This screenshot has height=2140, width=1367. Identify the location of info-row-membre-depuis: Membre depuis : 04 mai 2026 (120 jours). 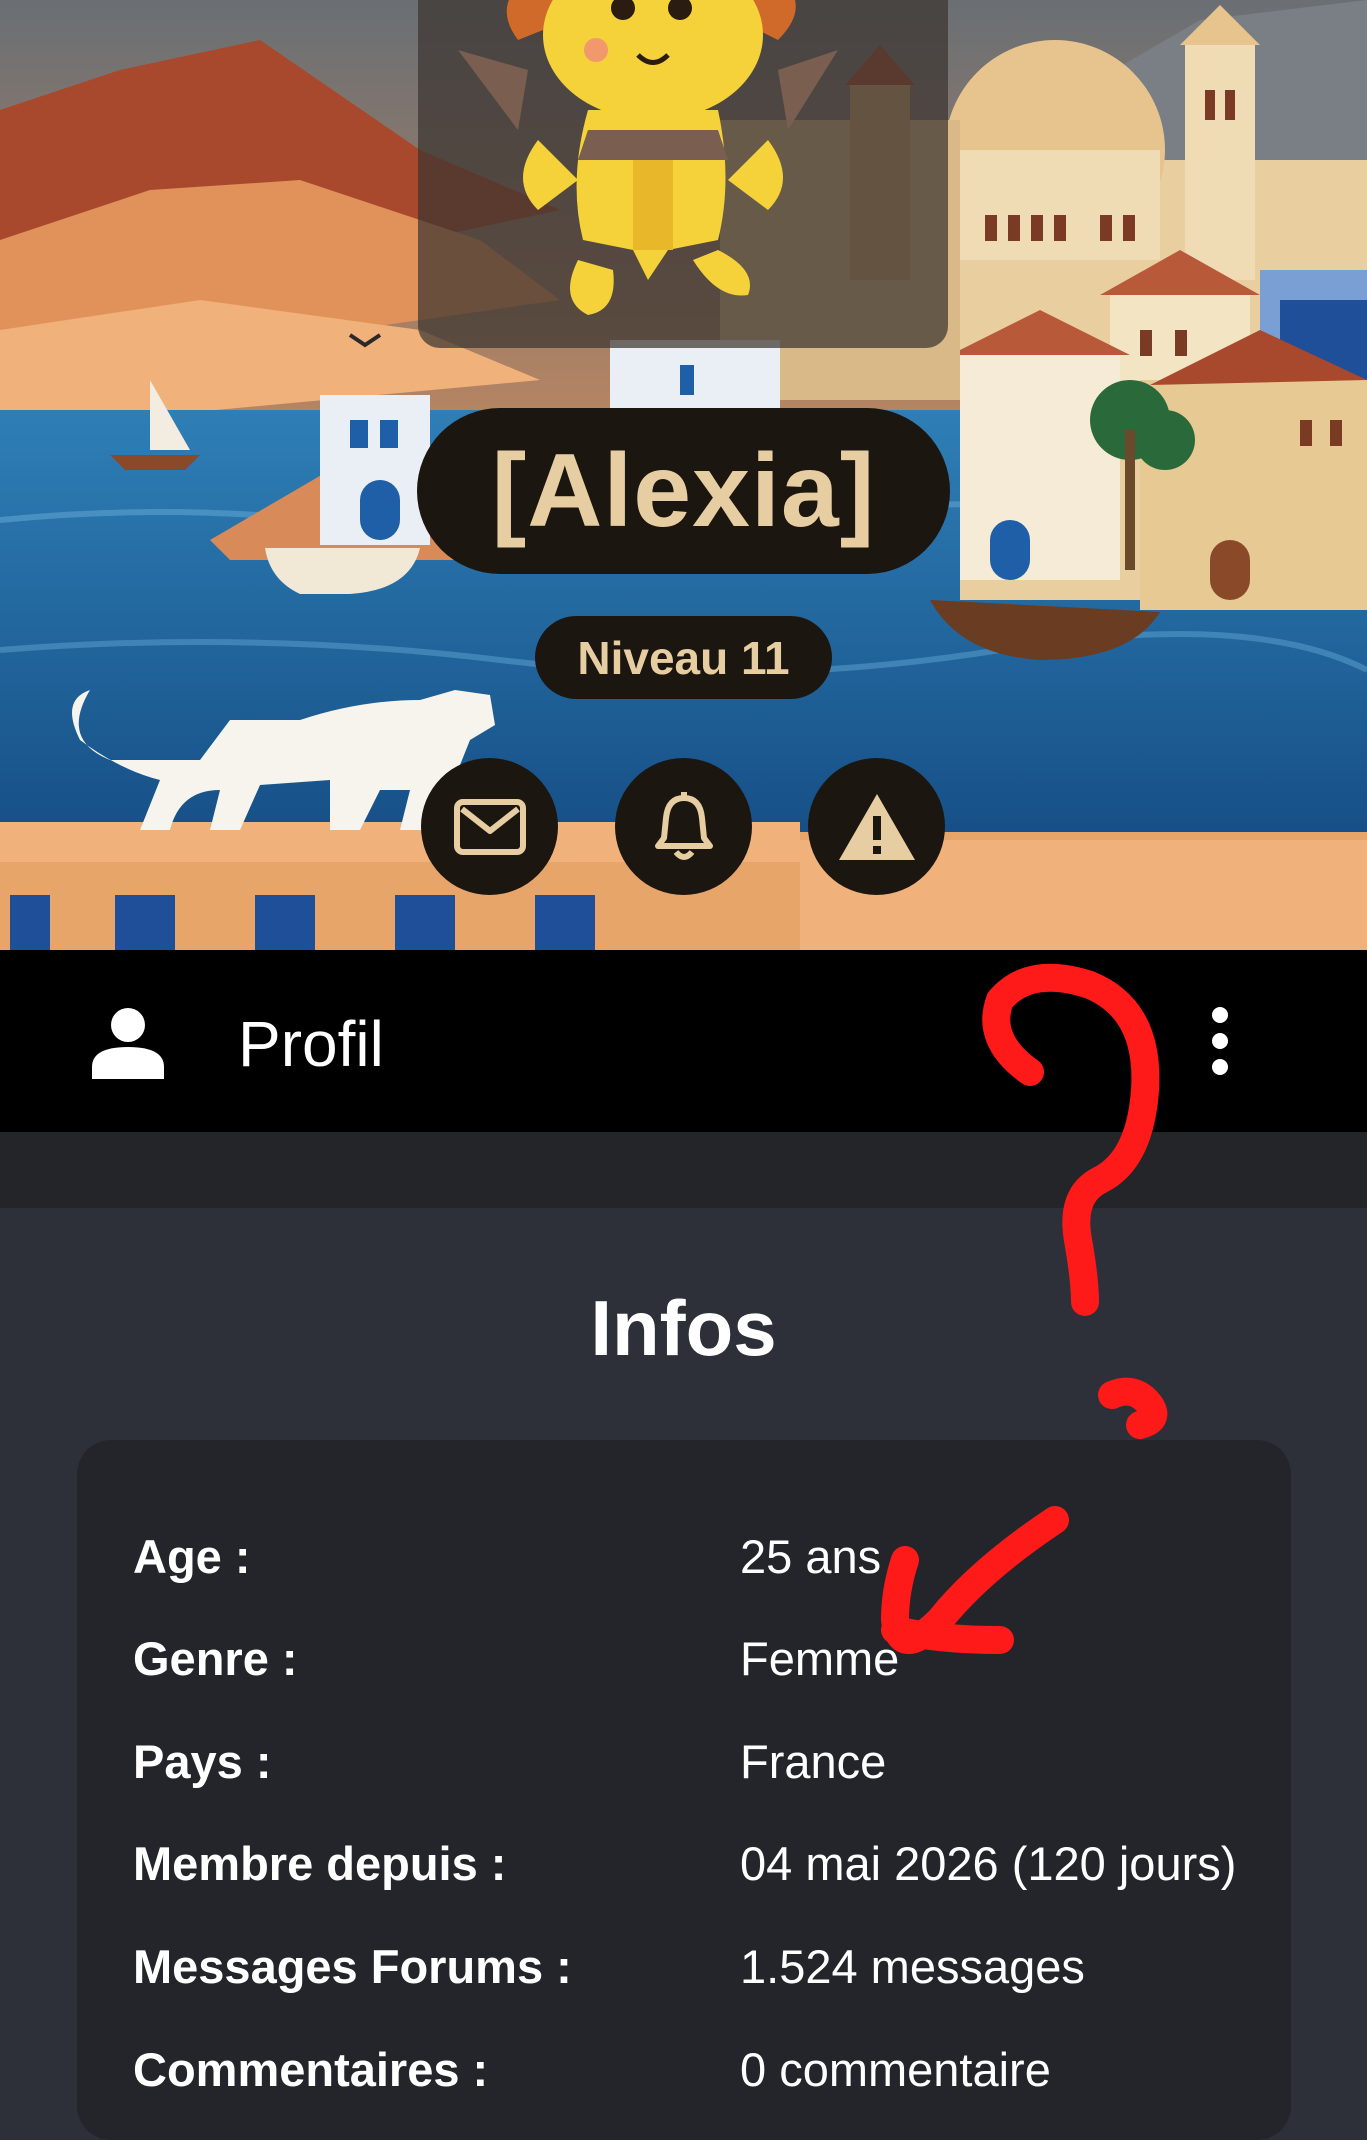
(698, 1864).